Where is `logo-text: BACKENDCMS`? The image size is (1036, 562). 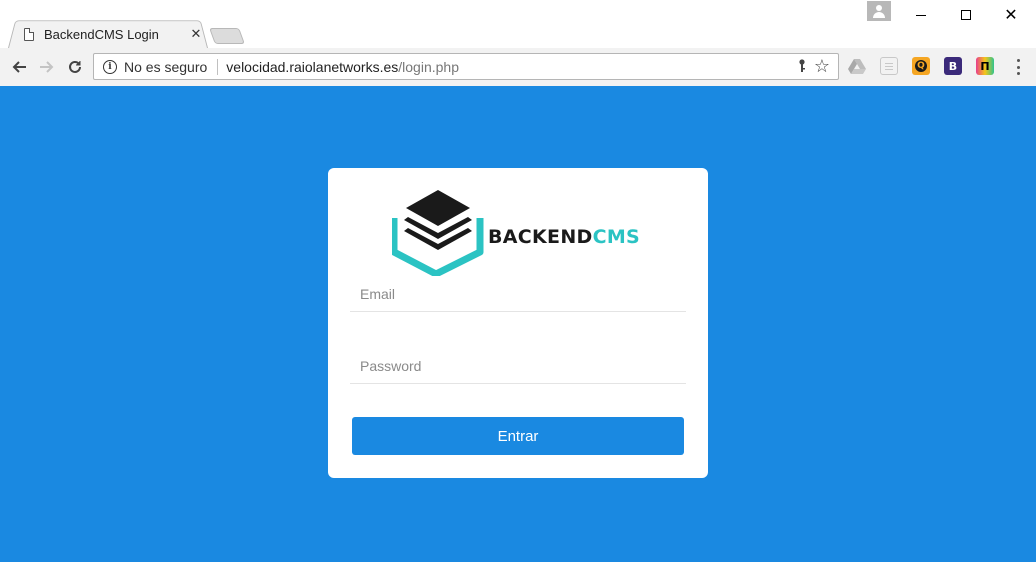 logo-text: BACKENDCMS is located at coordinates (564, 237).